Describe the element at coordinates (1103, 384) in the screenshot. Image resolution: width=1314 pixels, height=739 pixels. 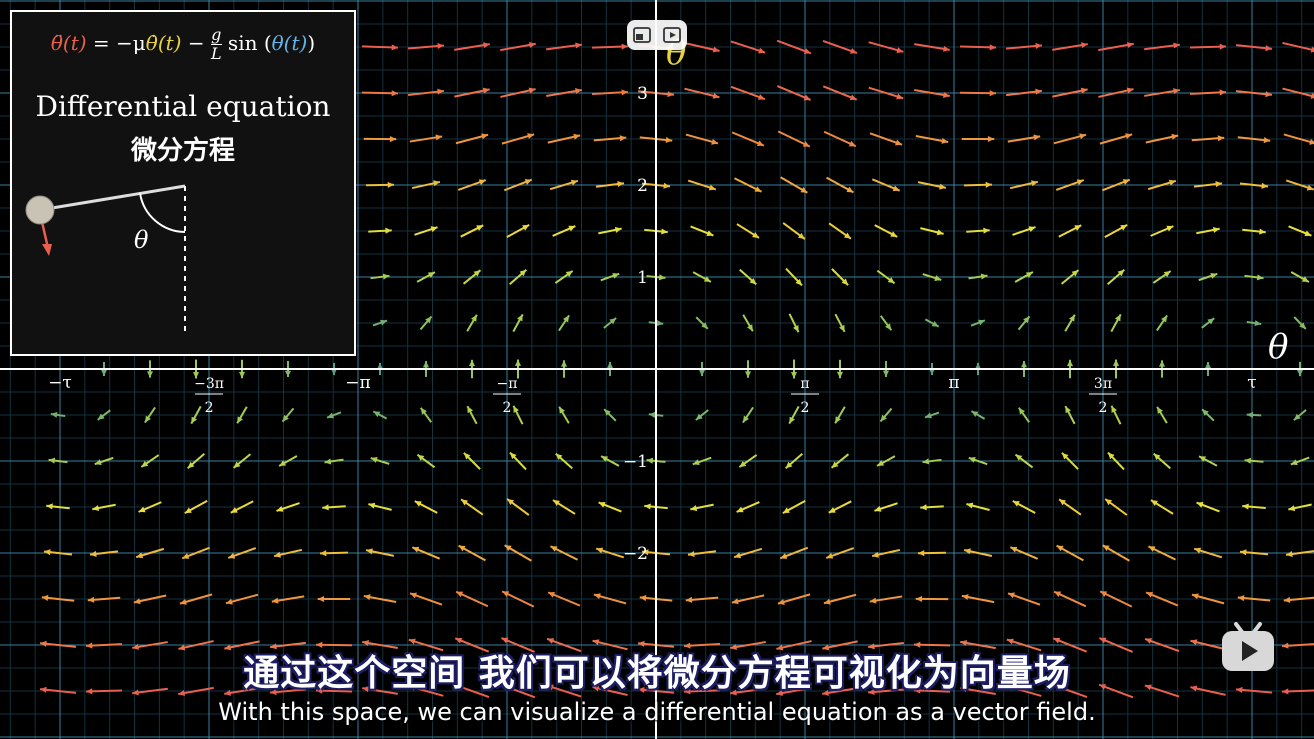
I see `x-tick-numerator: 3π` at that location.